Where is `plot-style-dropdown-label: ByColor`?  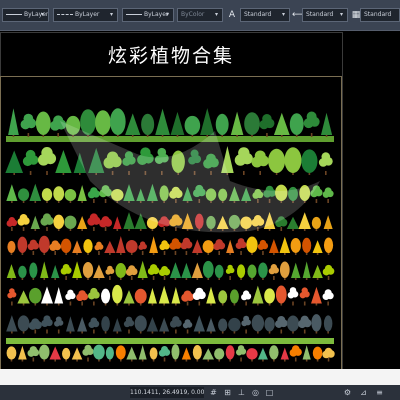 plot-style-dropdown-label: ByColor is located at coordinates (193, 14).